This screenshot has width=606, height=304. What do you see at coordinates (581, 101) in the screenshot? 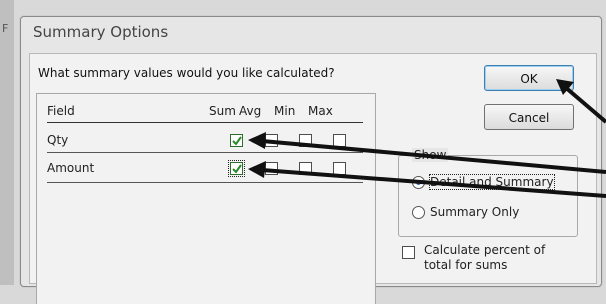
I see `pointer-arrow-ok` at bounding box center [581, 101].